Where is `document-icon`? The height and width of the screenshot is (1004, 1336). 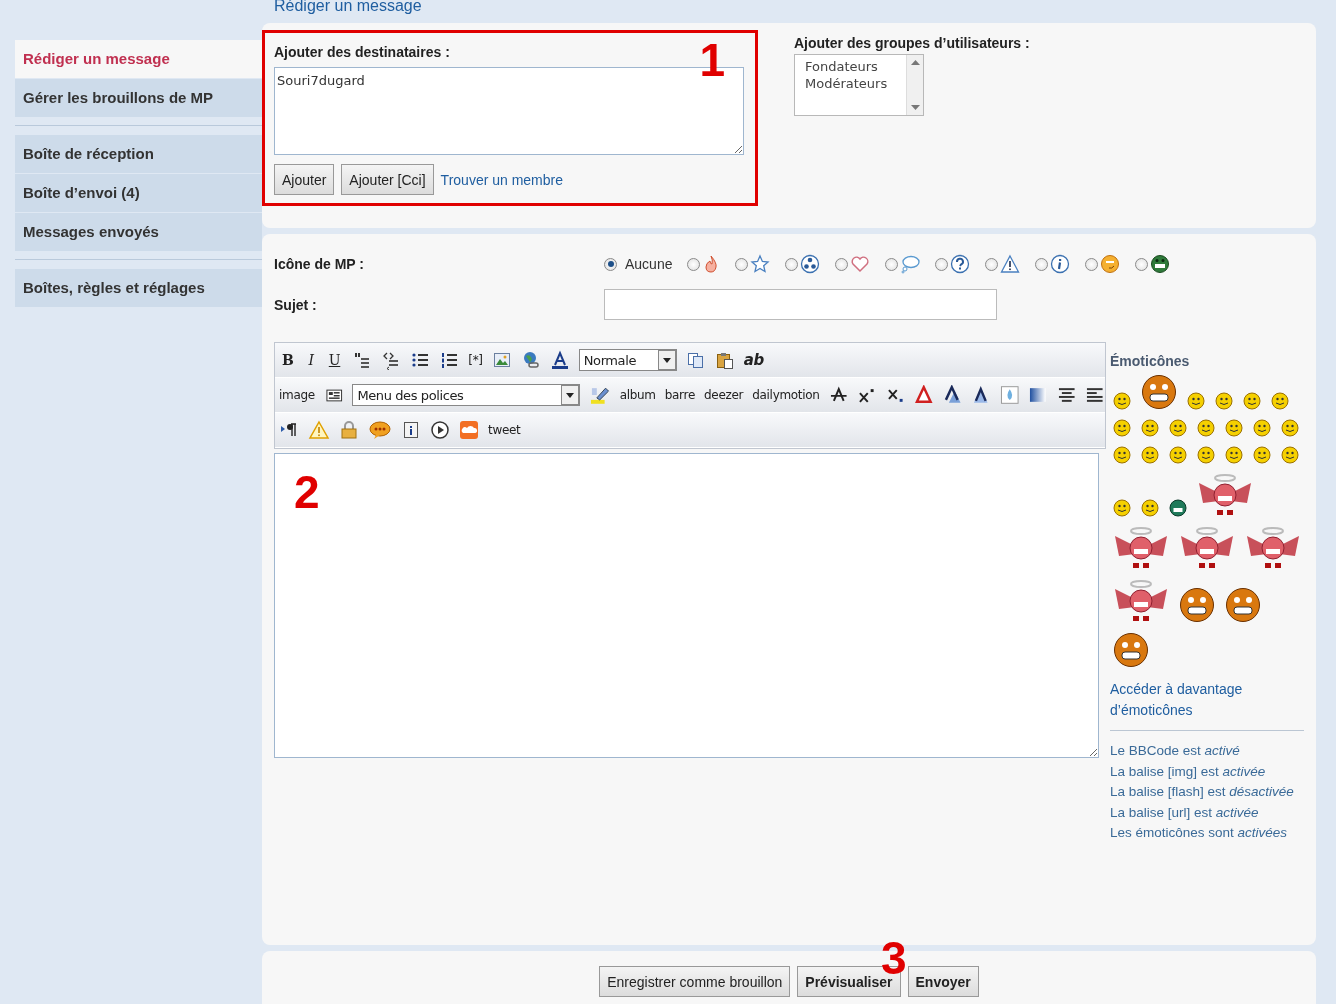 document-icon is located at coordinates (411, 430).